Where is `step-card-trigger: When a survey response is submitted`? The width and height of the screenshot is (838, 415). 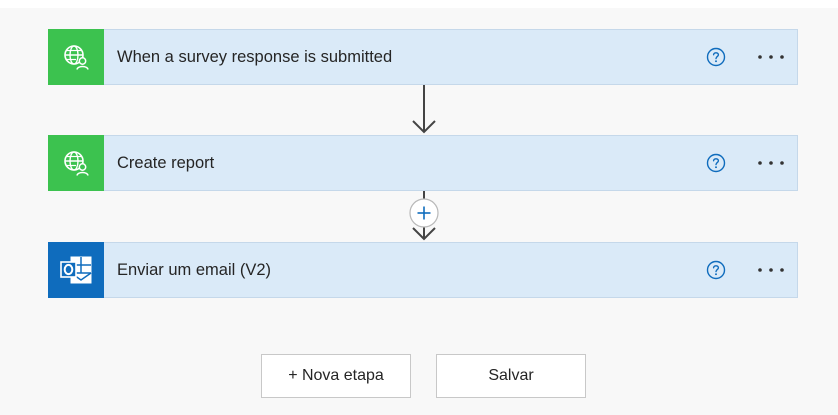 step-card-trigger: When a survey response is submitted is located at coordinates (423, 56).